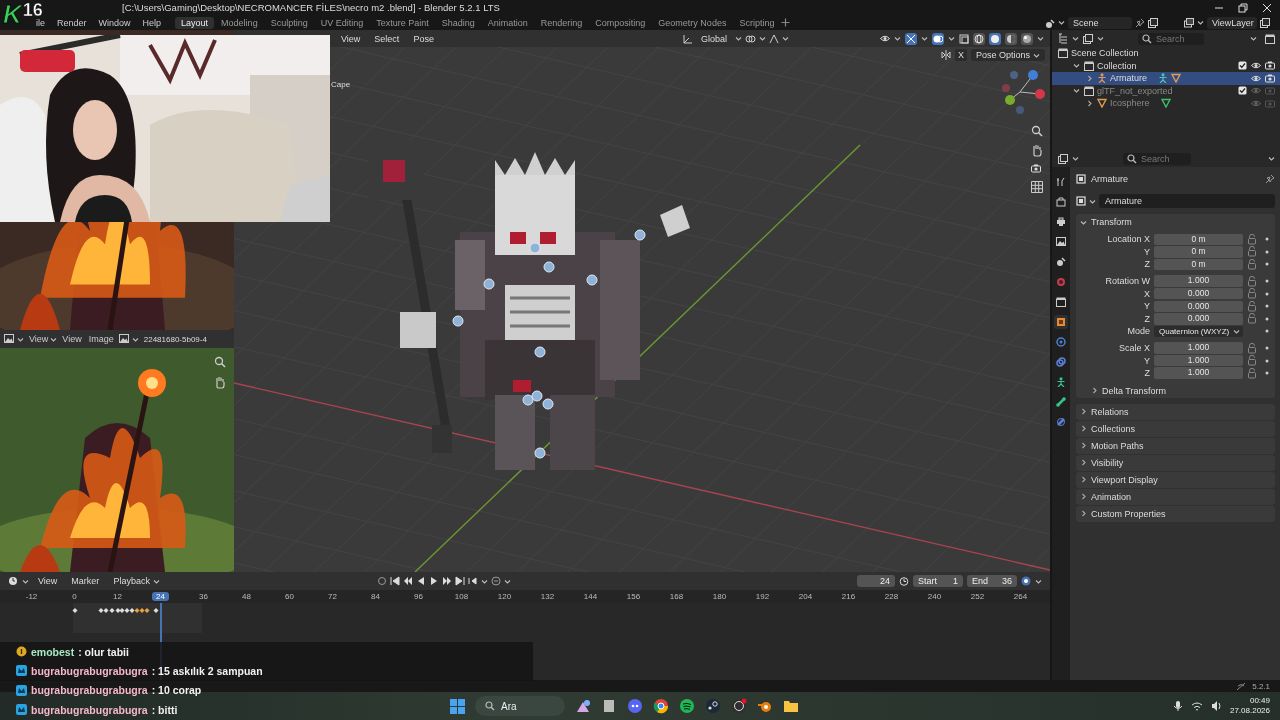 This screenshot has height=720, width=1280. I want to click on version-label: 5.2.1, so click(1261, 686).